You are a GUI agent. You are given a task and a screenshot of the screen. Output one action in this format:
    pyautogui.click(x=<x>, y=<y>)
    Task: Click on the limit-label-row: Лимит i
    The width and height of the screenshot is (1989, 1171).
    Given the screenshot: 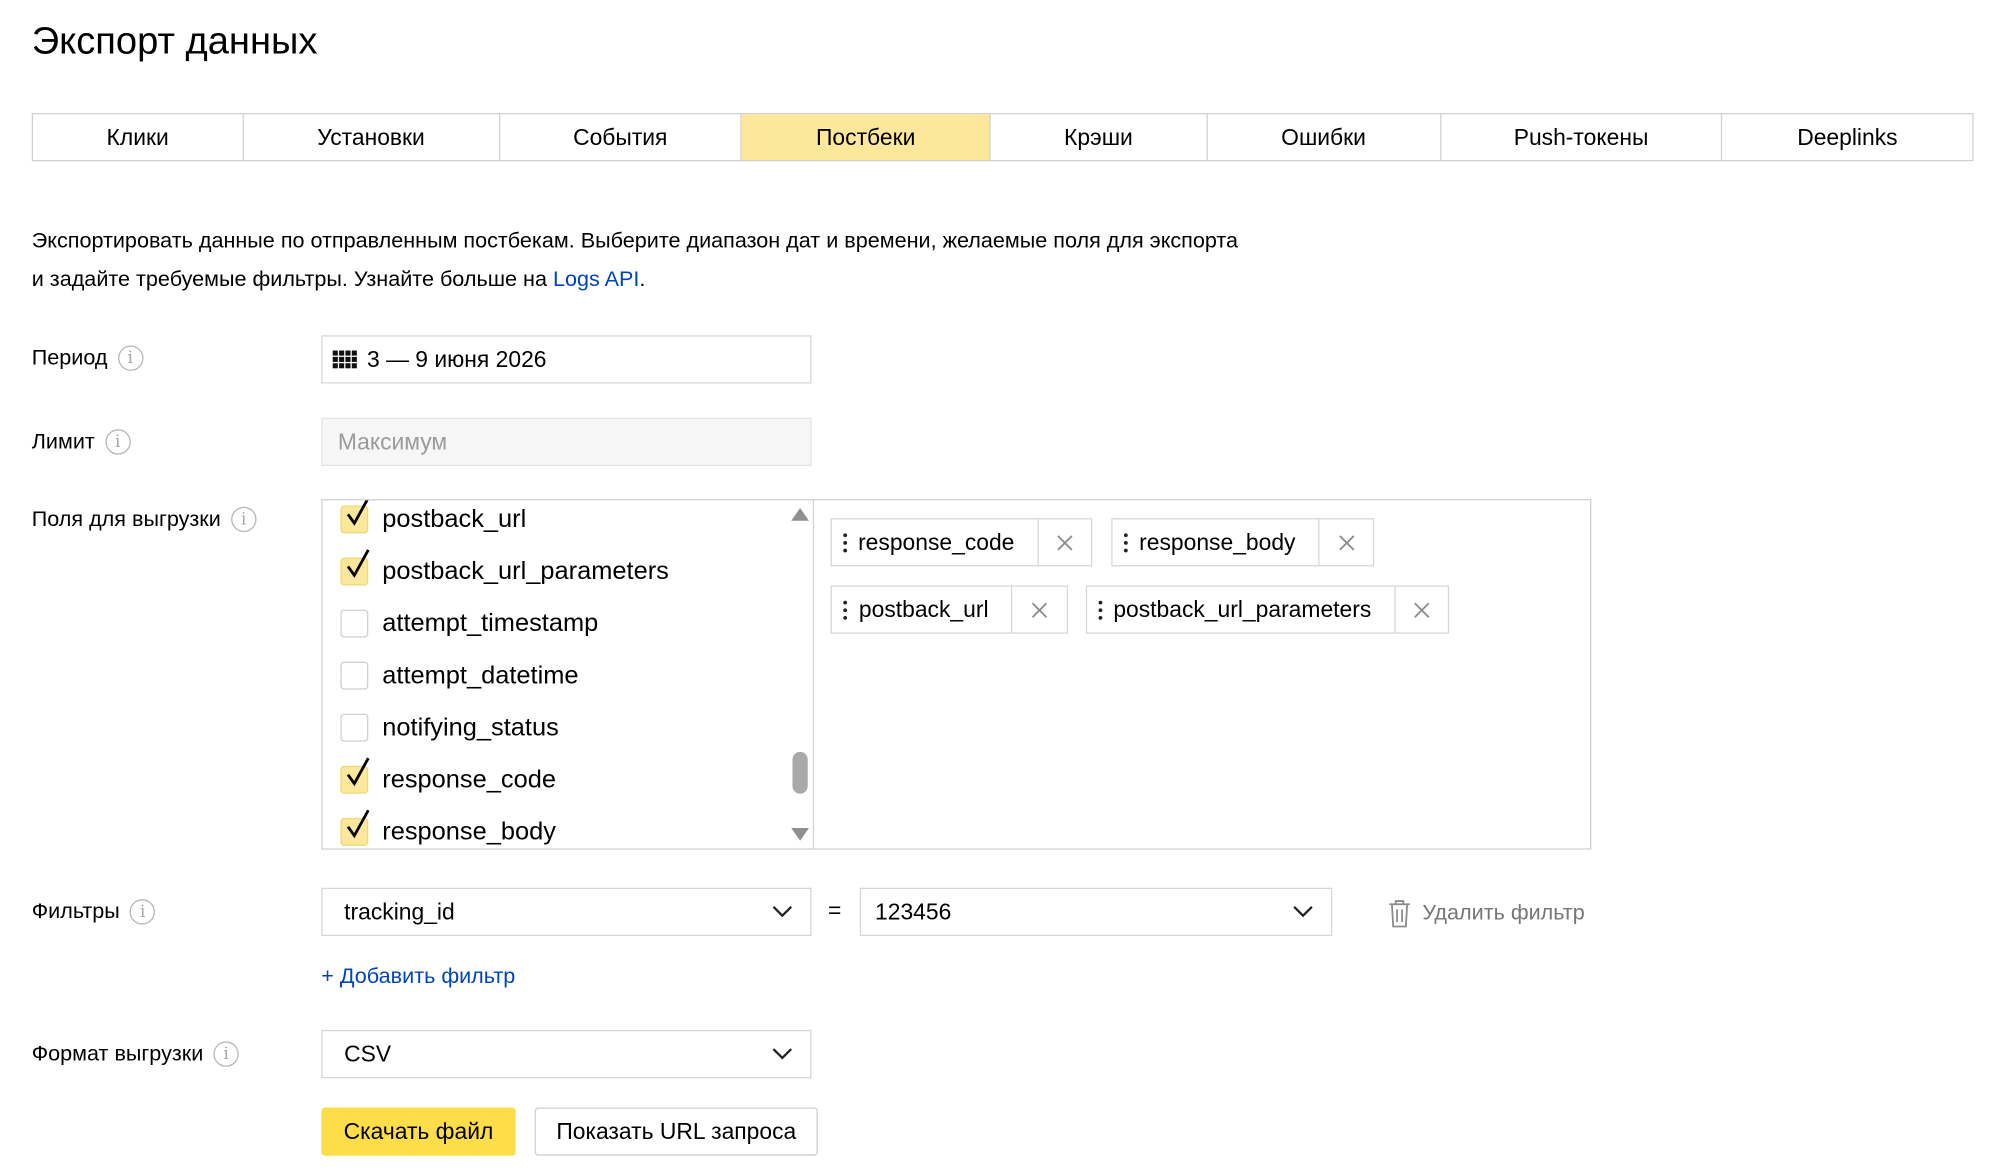 What is the action you would take?
    pyautogui.click(x=81, y=442)
    